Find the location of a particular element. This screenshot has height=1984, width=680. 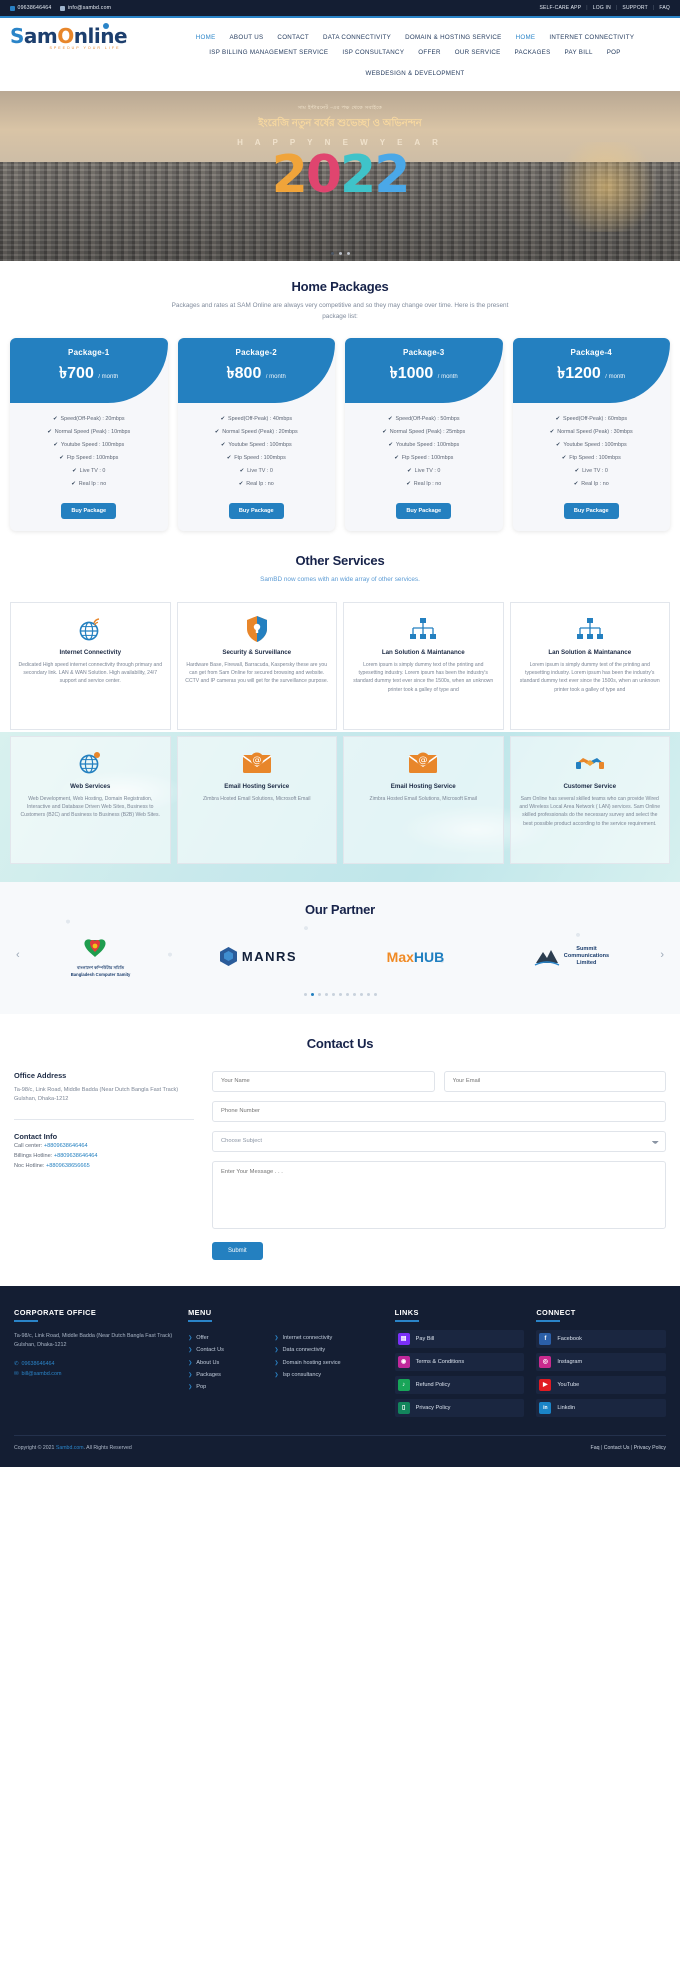

footer-social-youtube: ▶ YouTube is located at coordinates (601, 1384).